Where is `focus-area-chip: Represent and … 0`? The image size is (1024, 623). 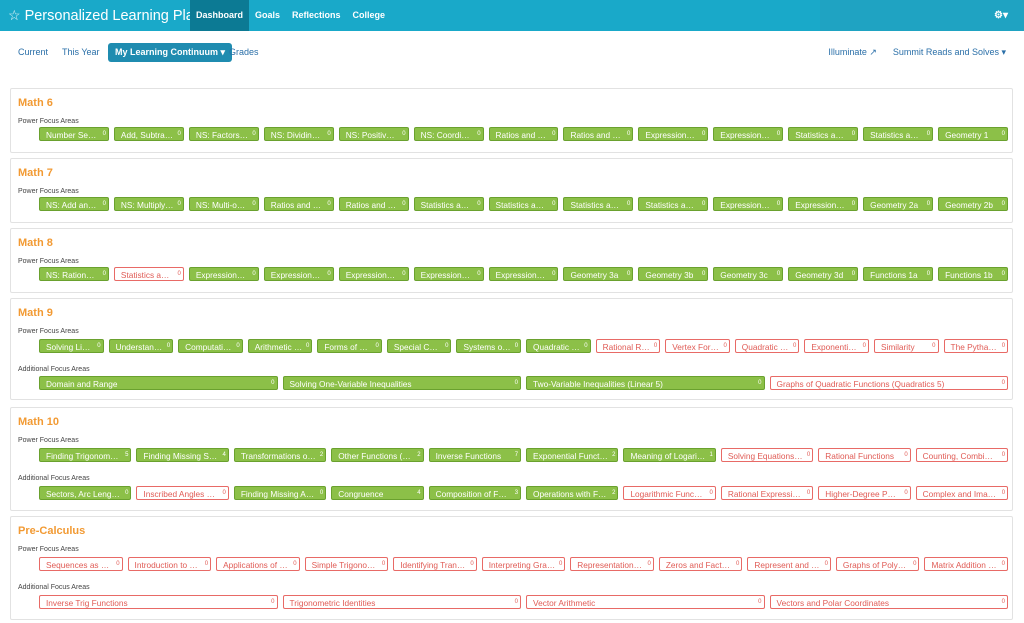 focus-area-chip: Represent and … 0 is located at coordinates (789, 564).